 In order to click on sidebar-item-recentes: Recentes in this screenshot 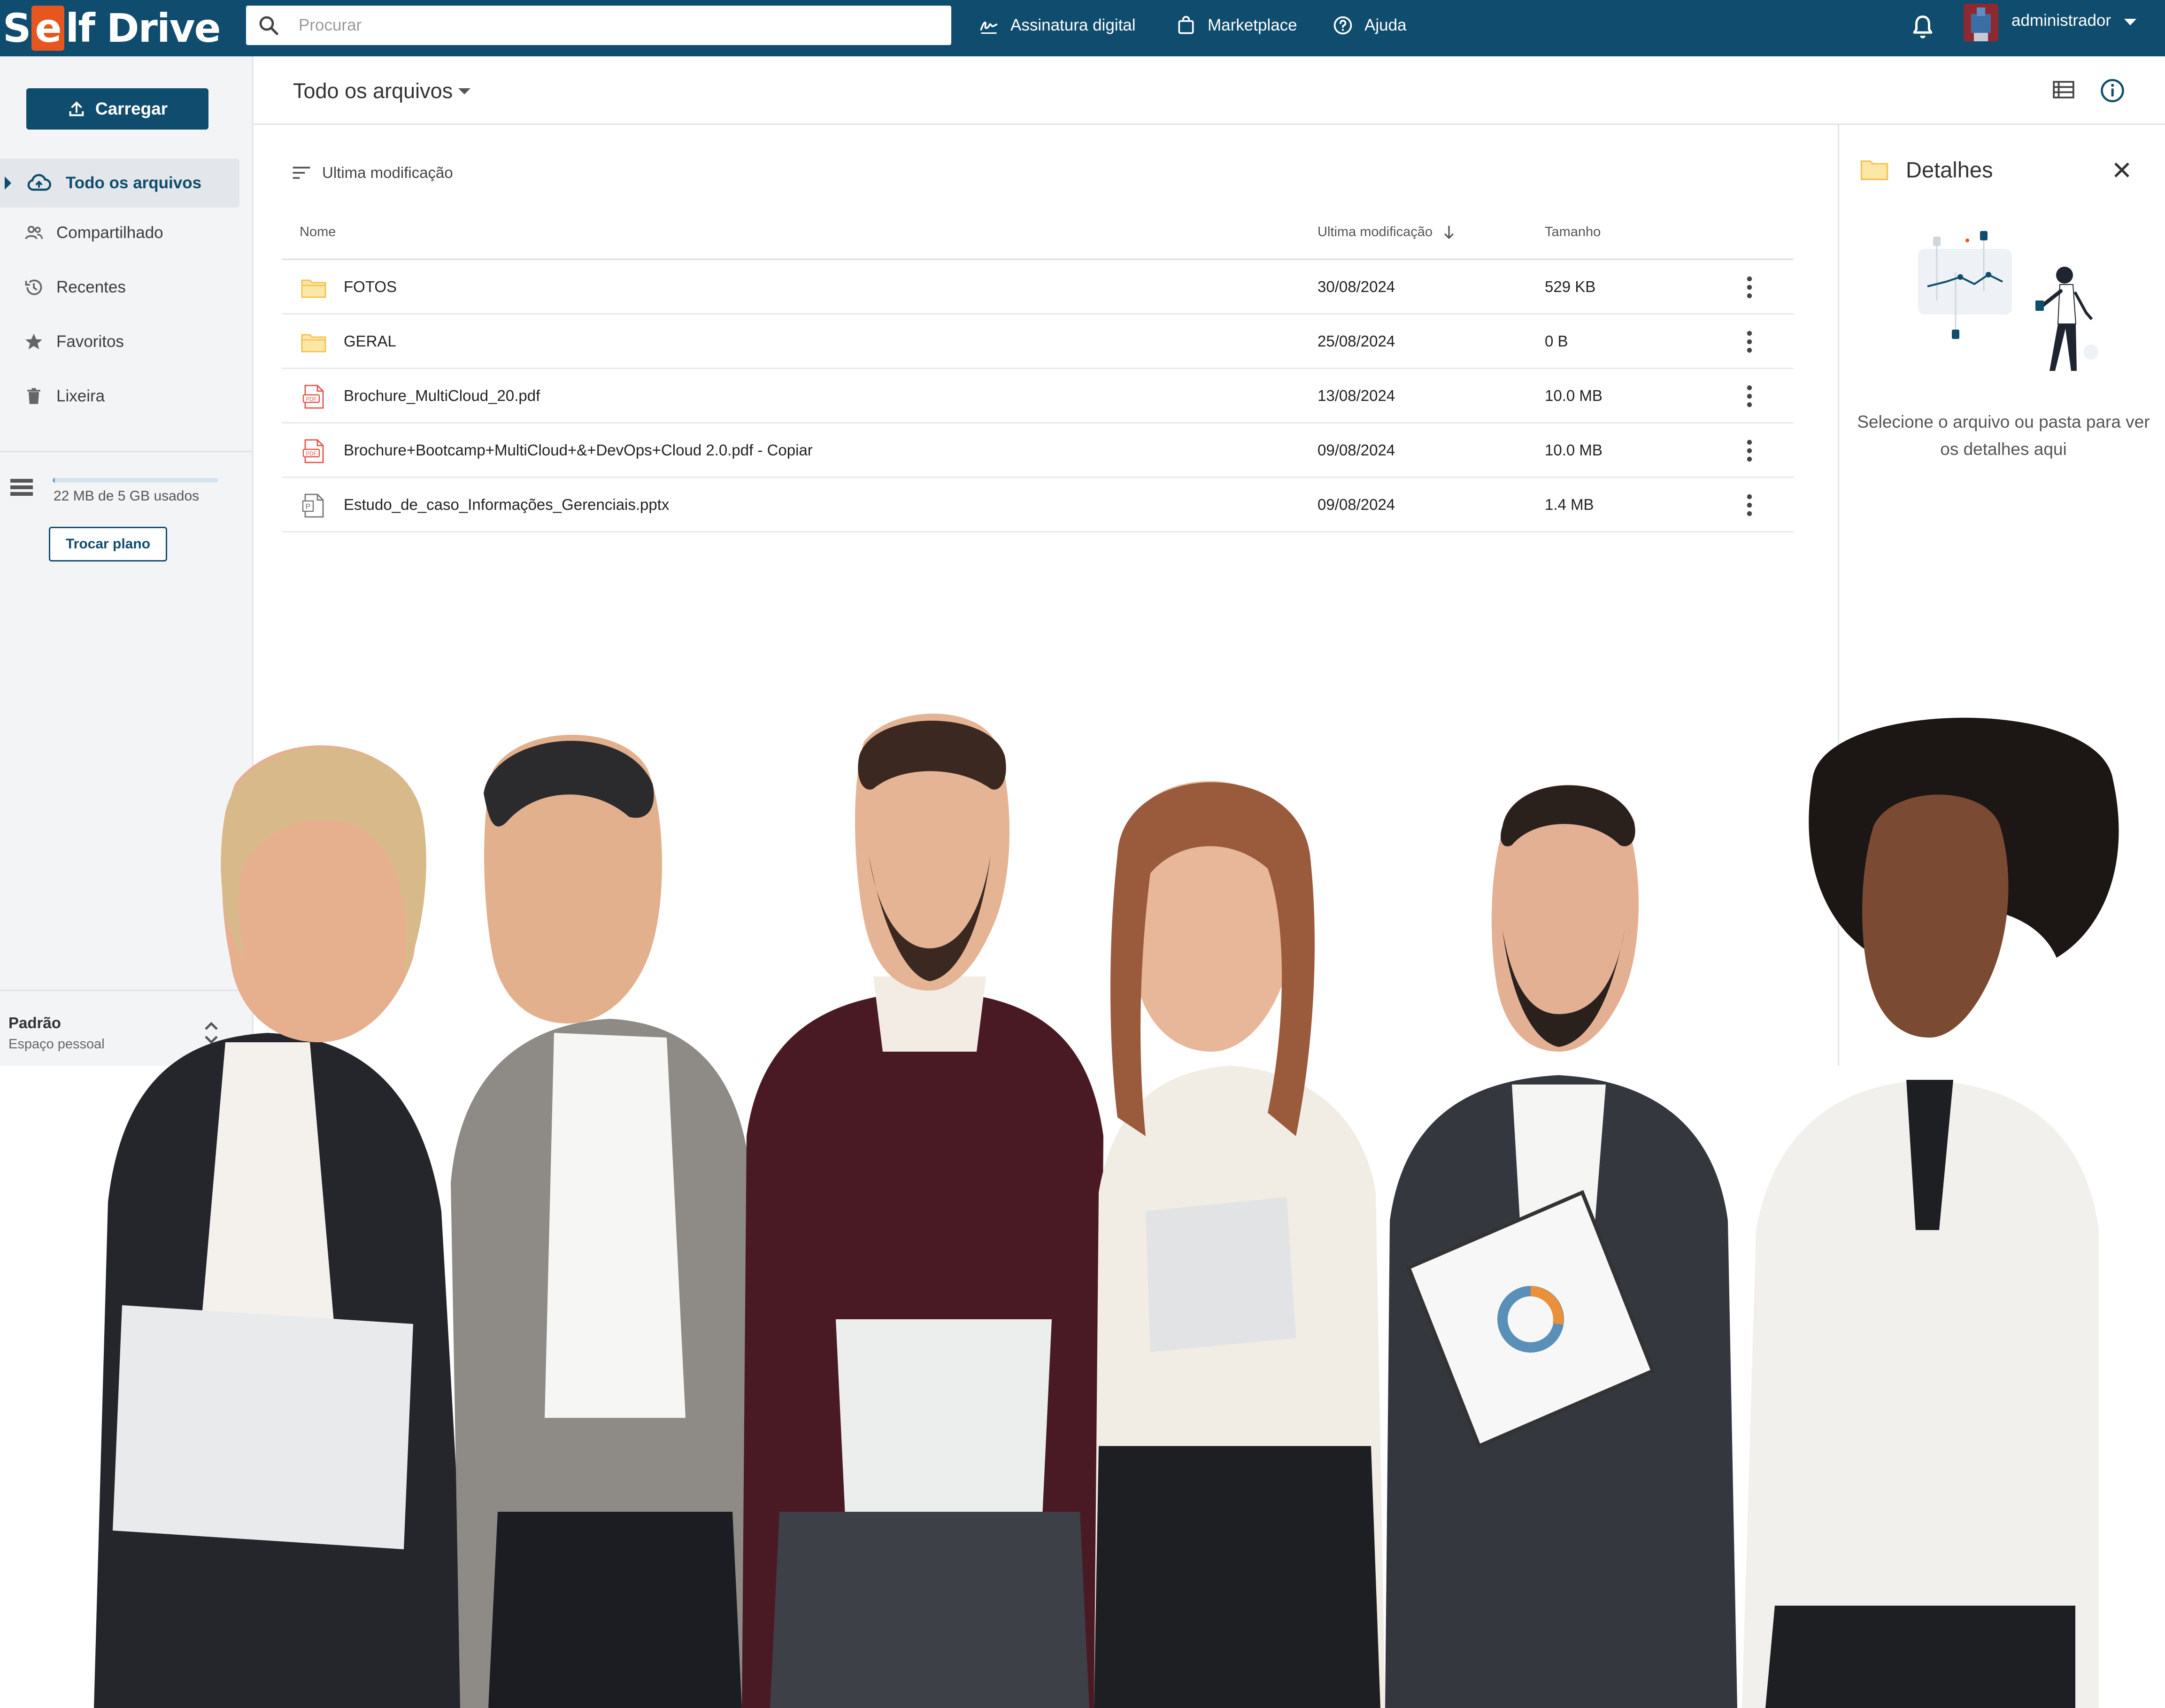, I will do `click(119, 287)`.